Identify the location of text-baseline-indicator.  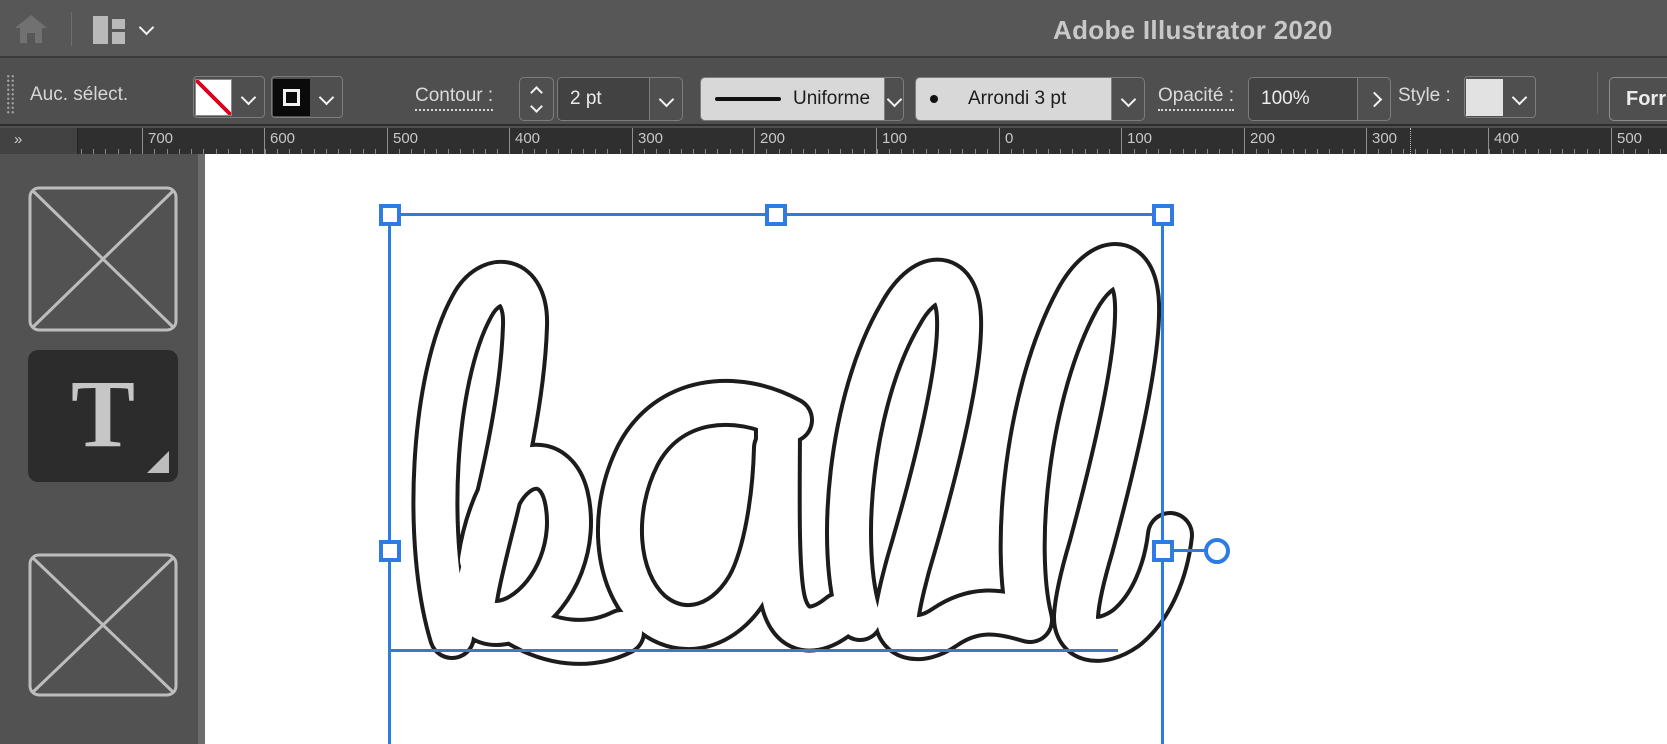
(754, 650).